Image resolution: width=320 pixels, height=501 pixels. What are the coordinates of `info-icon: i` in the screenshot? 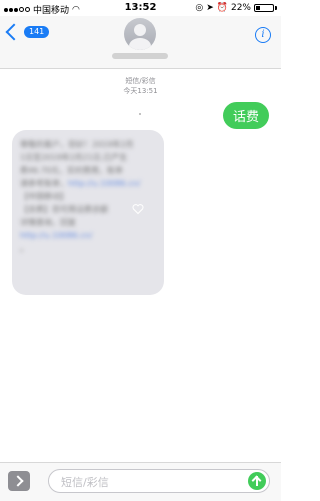 It's located at (263, 35).